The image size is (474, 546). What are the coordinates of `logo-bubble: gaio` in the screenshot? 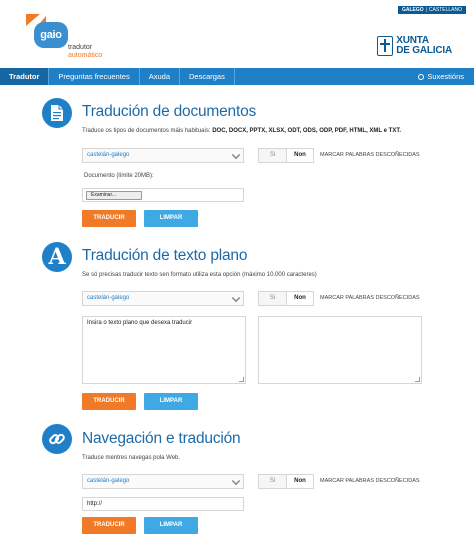 It's located at (51, 35).